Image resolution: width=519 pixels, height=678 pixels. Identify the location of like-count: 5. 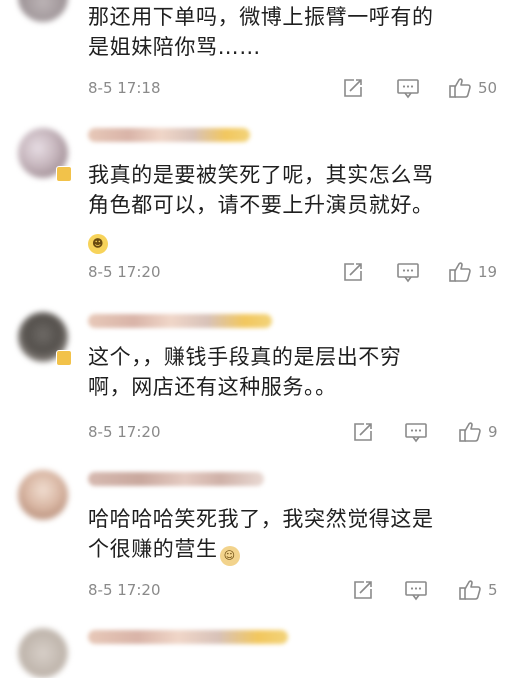
(493, 590).